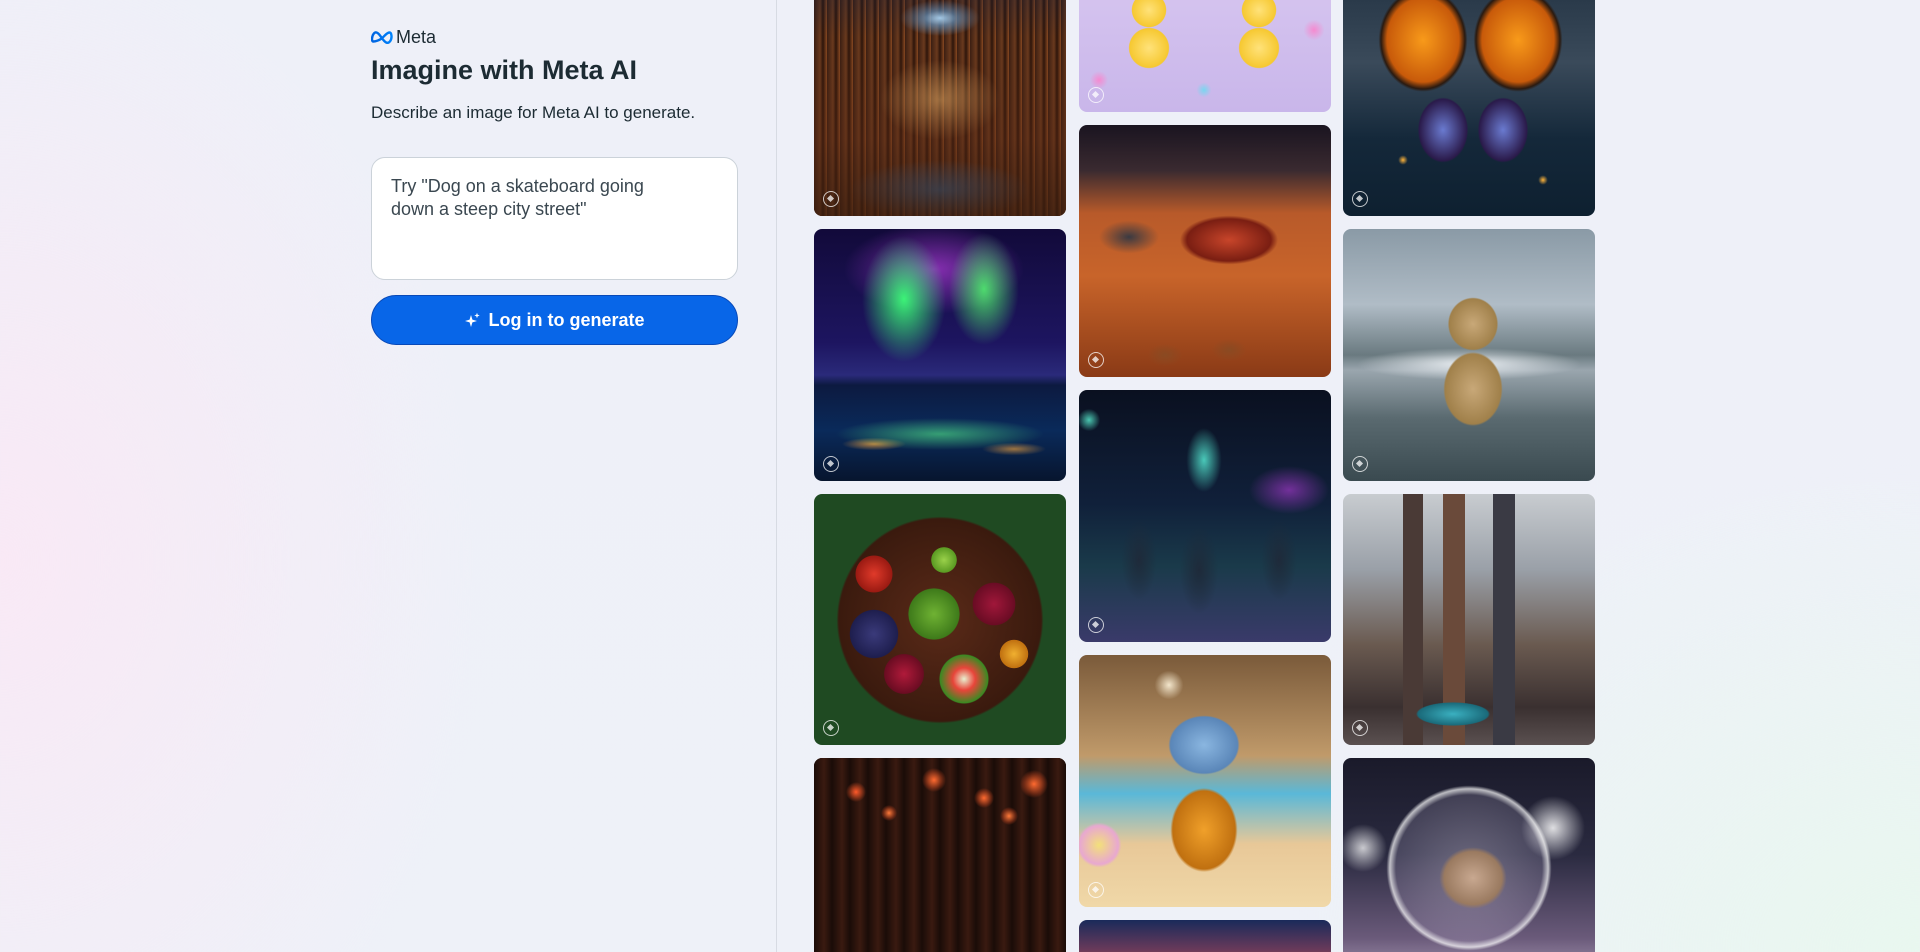  I want to click on gallery-image-castle, so click(1205, 936).